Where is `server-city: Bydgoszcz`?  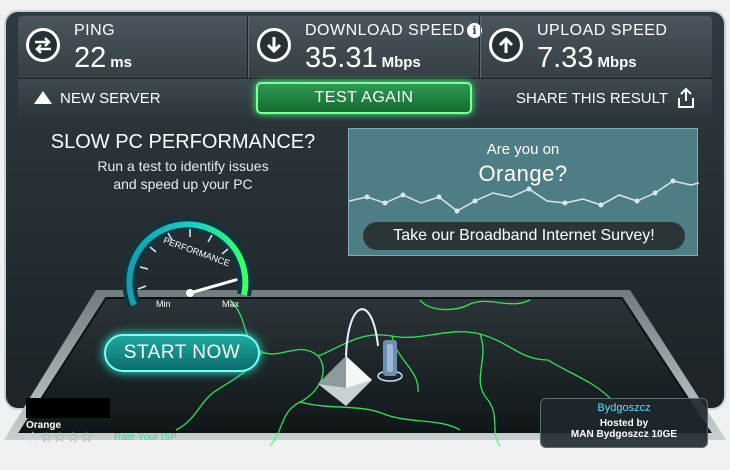
server-city: Bydgoszcz is located at coordinates (624, 408).